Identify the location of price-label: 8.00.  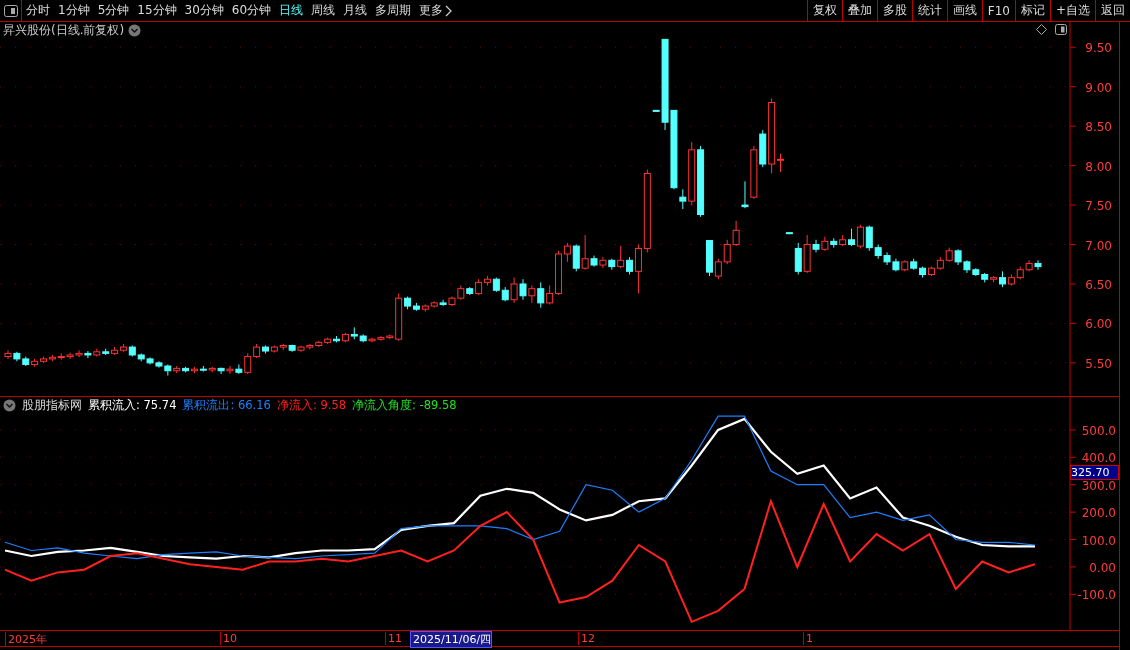
(1098, 166).